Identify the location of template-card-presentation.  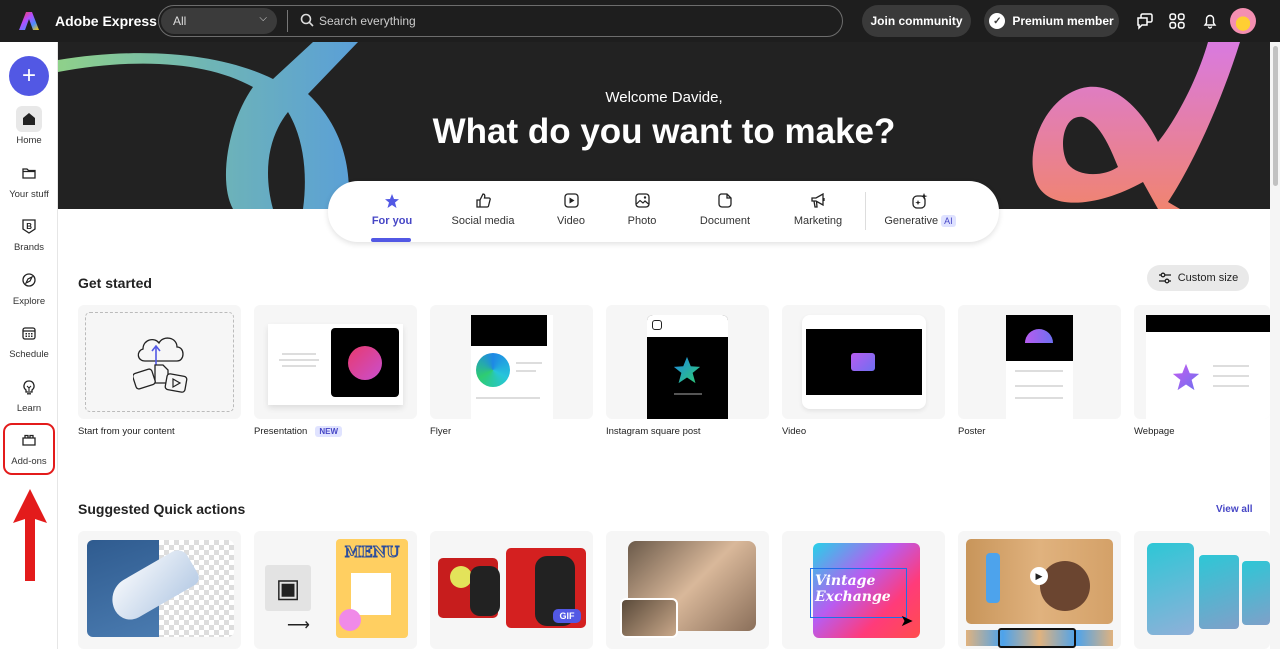
(335, 362).